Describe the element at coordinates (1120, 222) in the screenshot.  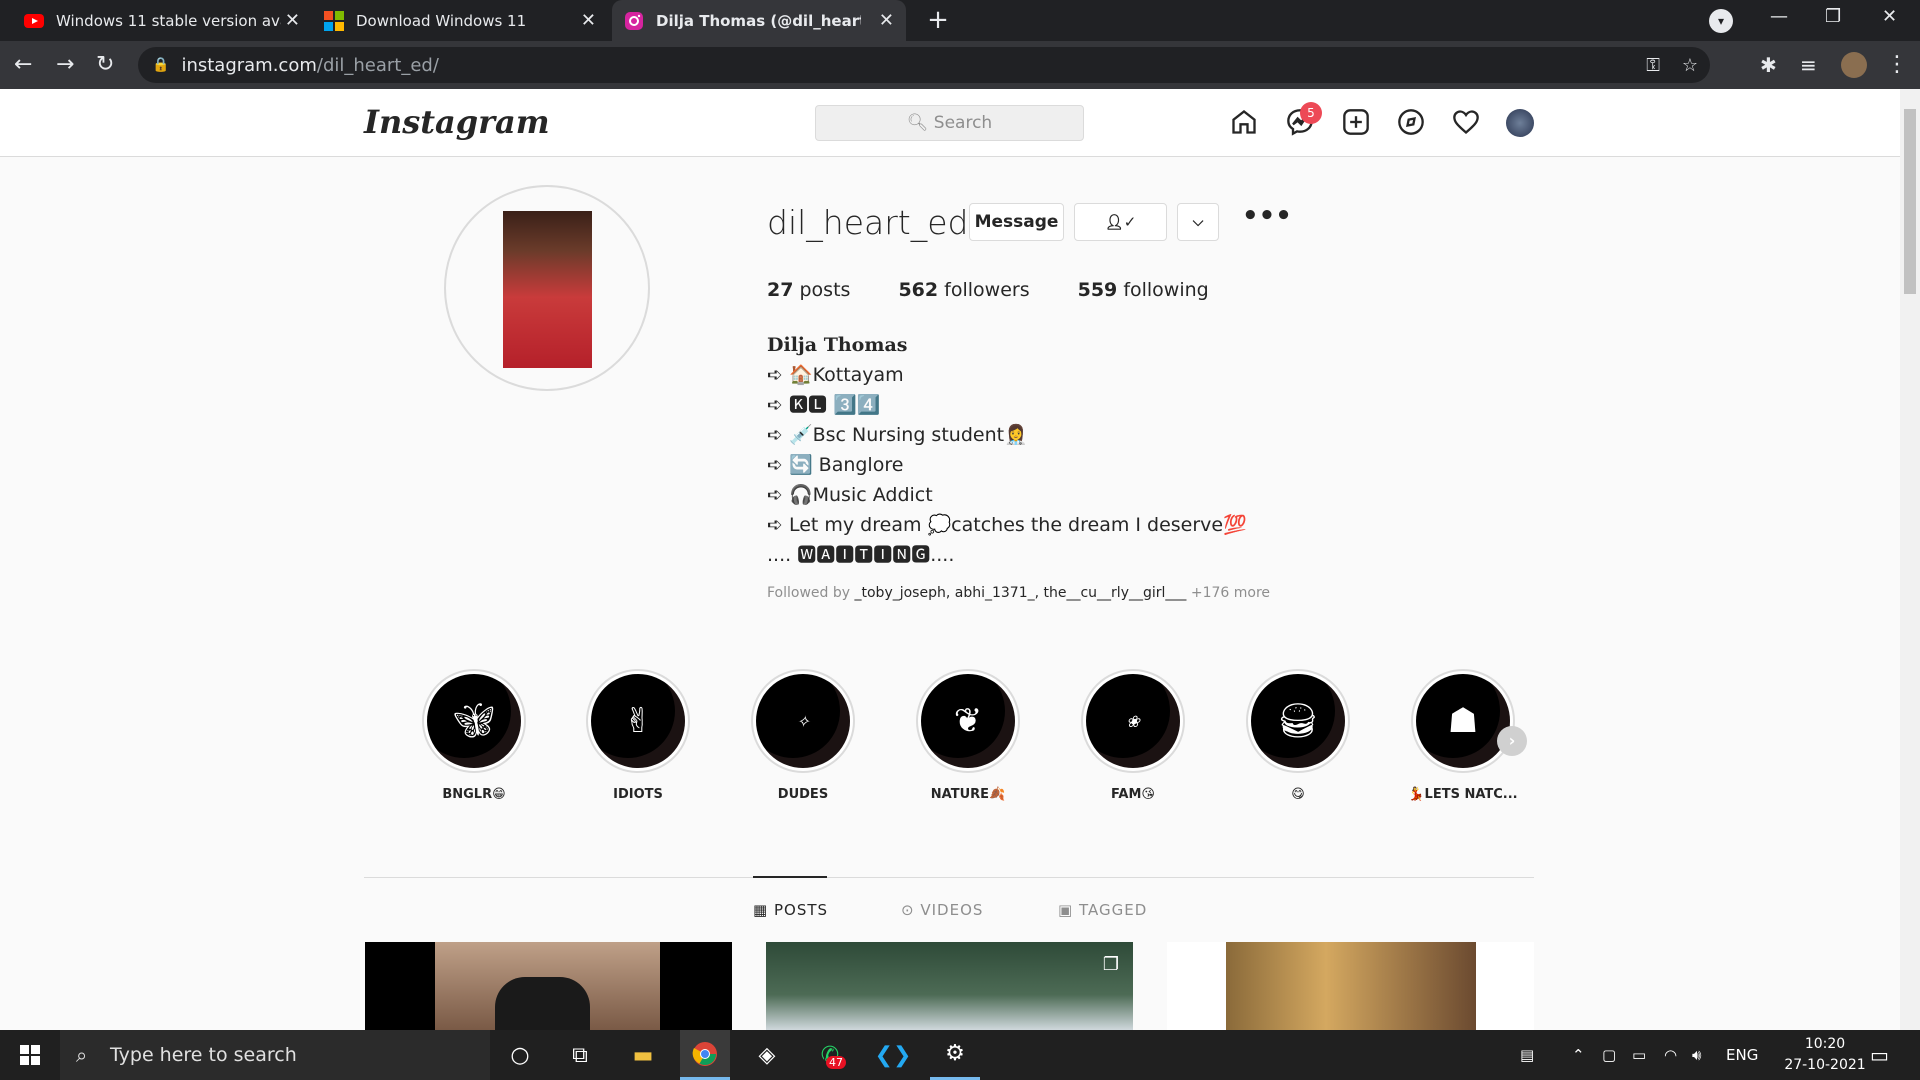
I see `following-button: 👤︎✓` at that location.